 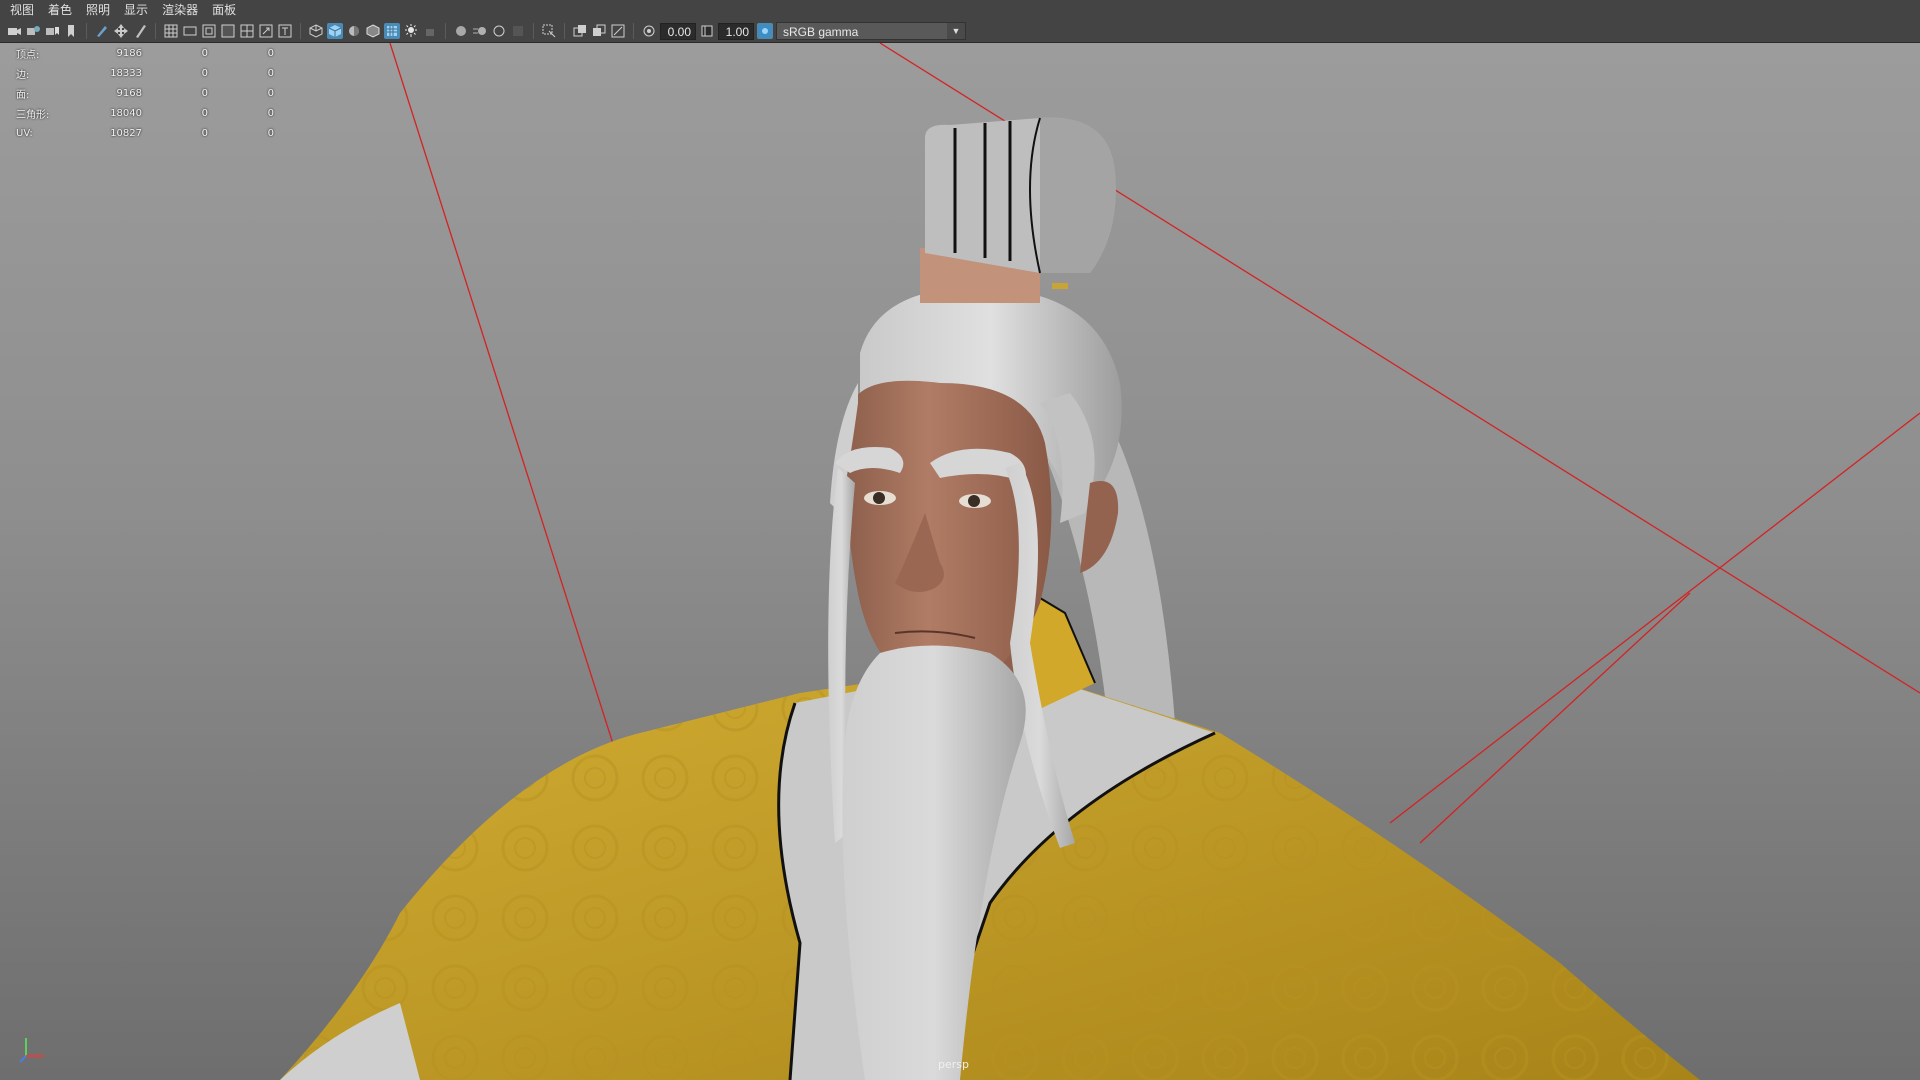 I want to click on hud-label: 三角形:, so click(x=33, y=115).